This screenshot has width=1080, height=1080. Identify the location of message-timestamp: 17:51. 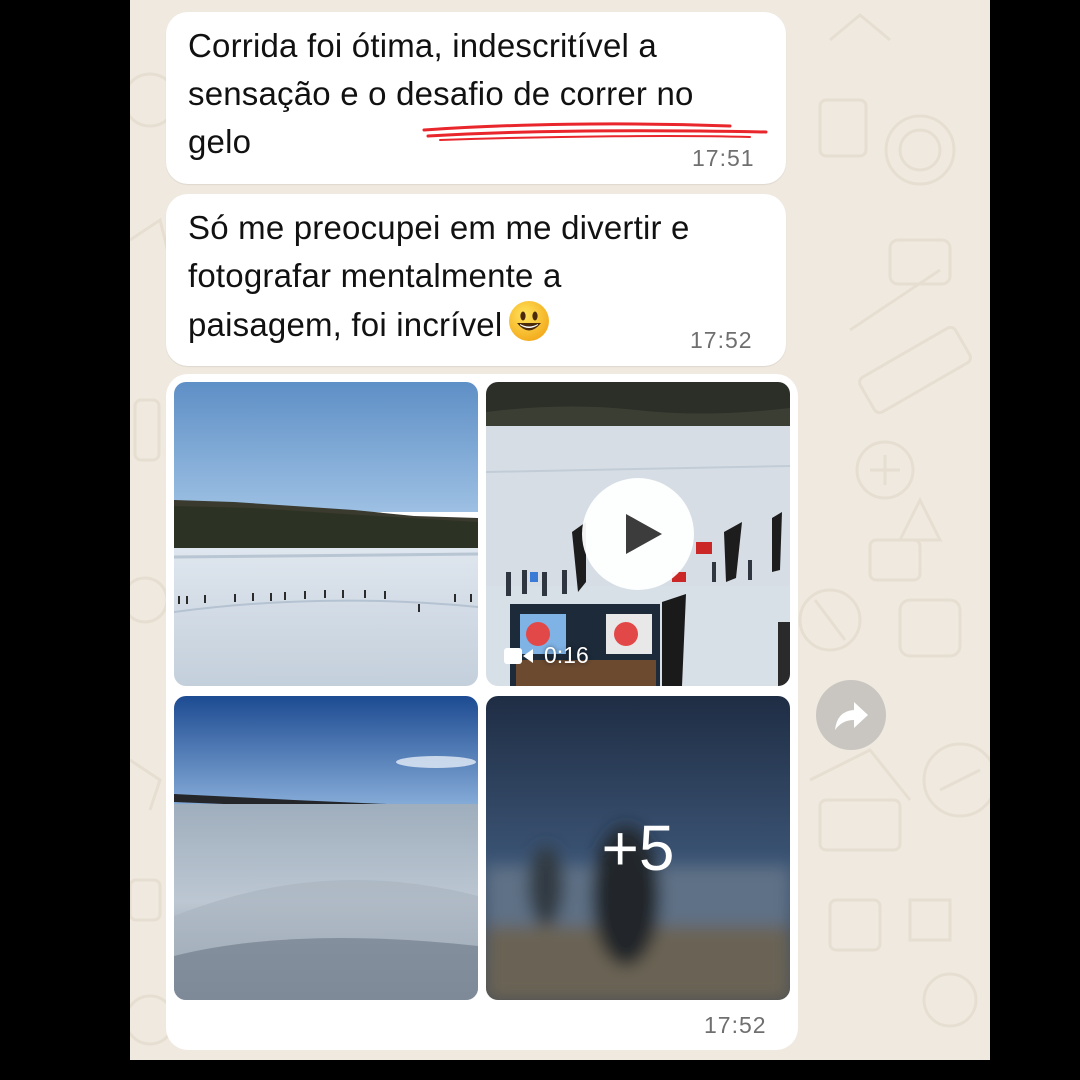
(723, 158).